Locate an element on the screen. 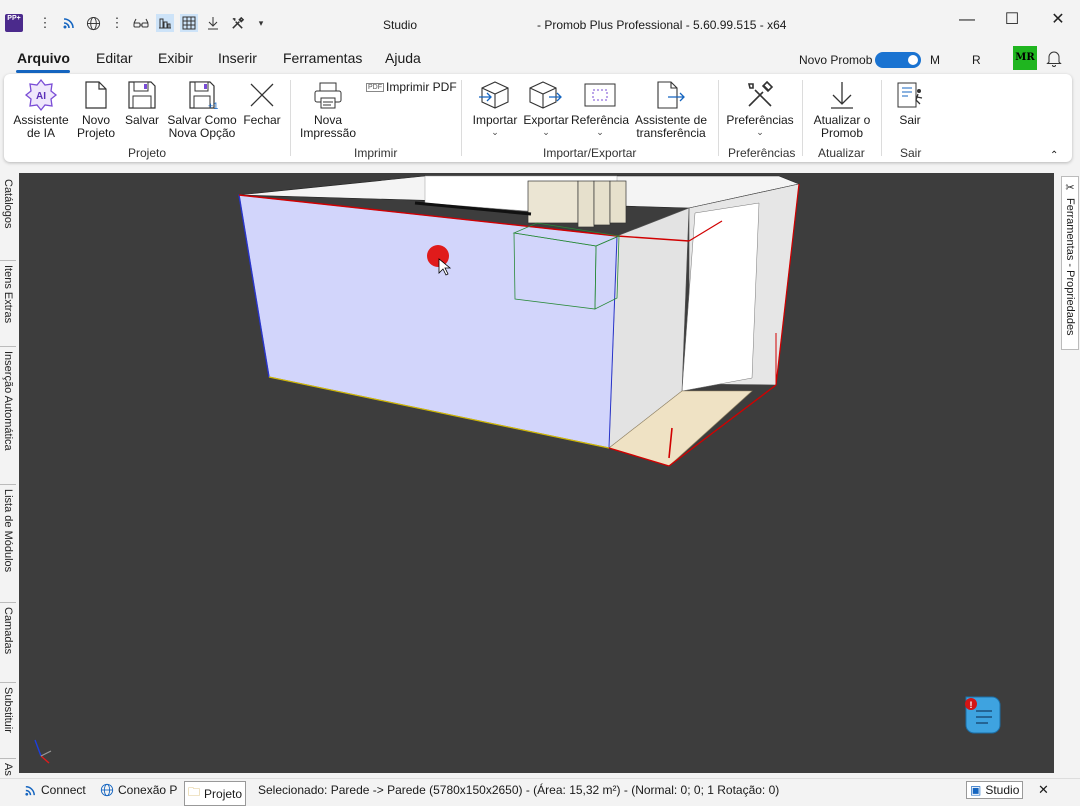 The image size is (1080, 806). close-button: ✕ is located at coordinates (1058, 20).